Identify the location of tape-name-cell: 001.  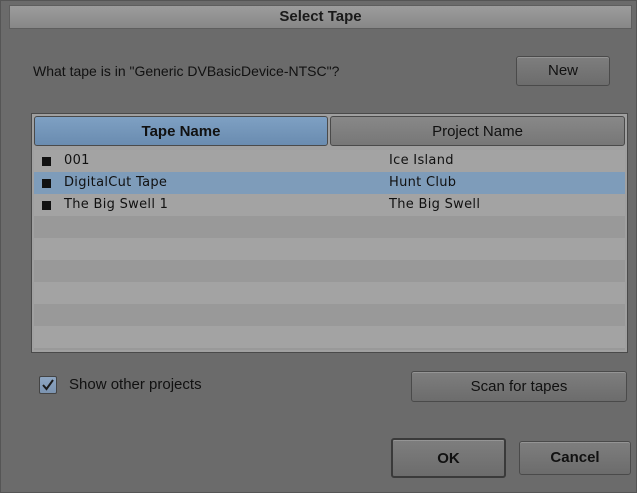
(77, 160).